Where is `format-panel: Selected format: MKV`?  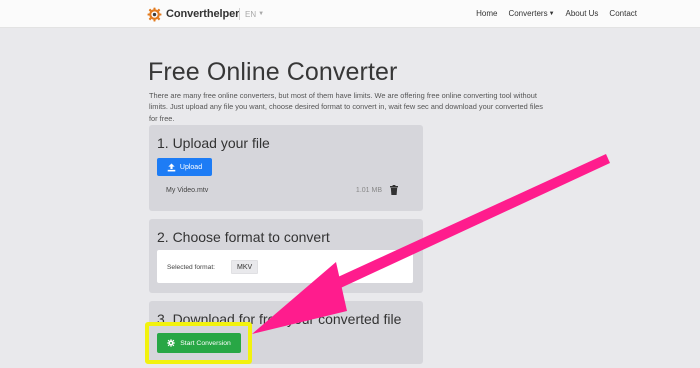 format-panel: Selected format: MKV is located at coordinates (285, 266).